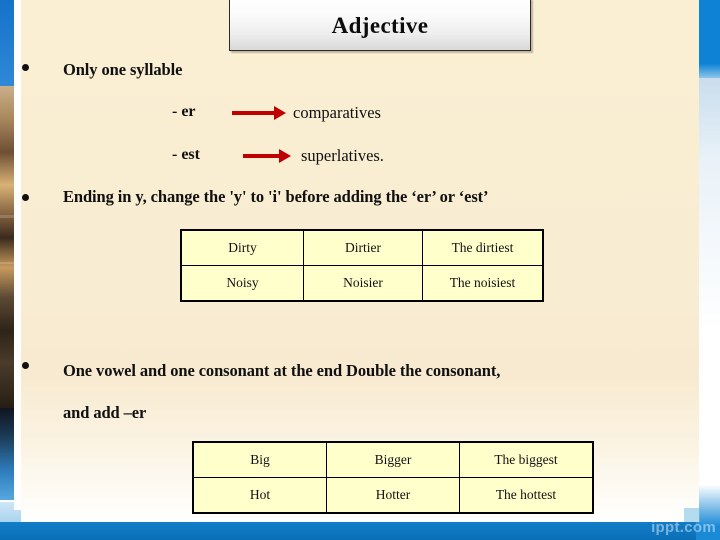 Image resolution: width=720 pixels, height=540 pixels. Describe the element at coordinates (483, 283) in the screenshot. I see `table-cell: The noisiest` at that location.